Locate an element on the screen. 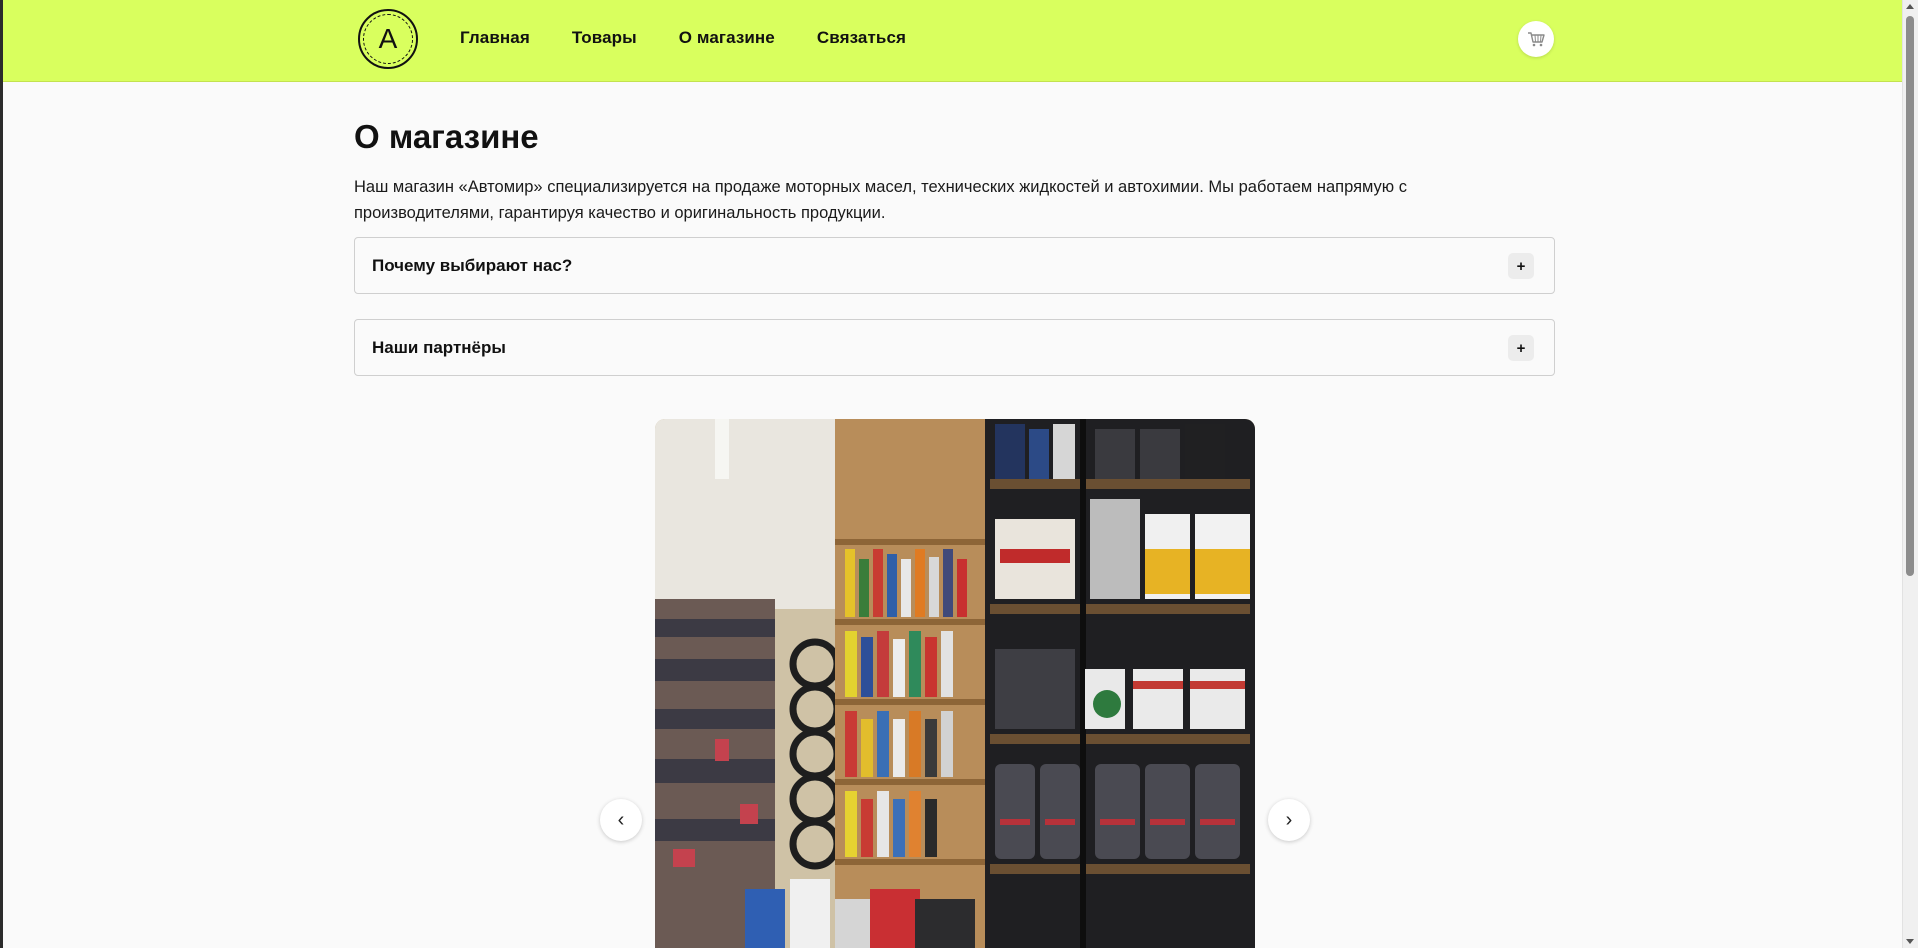  page-scrollbar is located at coordinates (1910, 474).